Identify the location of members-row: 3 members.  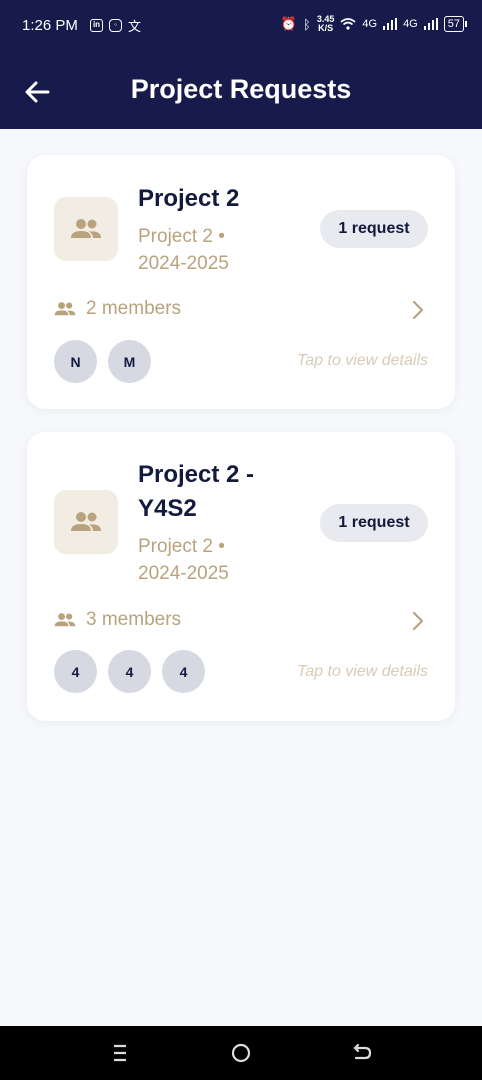
(117, 620).